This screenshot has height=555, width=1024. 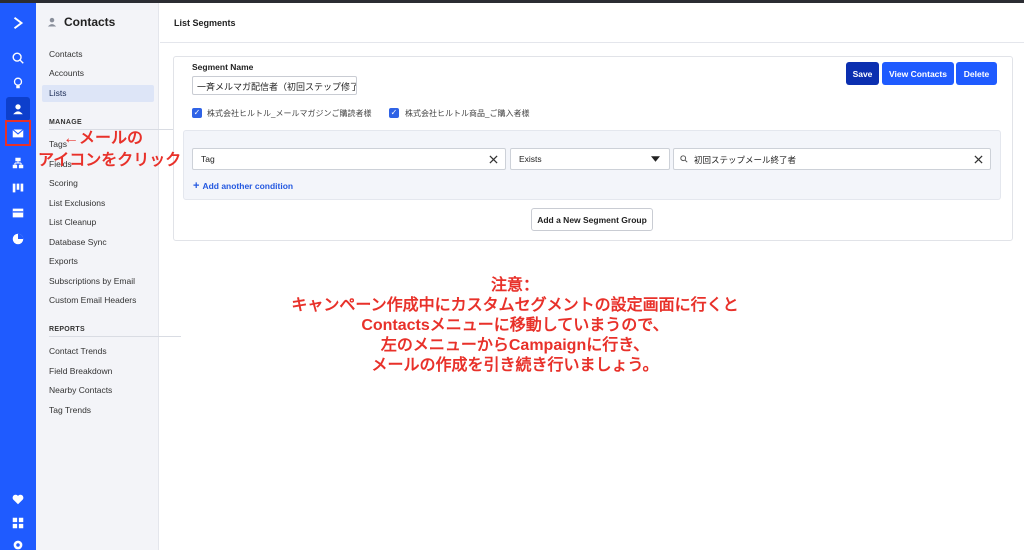 What do you see at coordinates (978, 159) in the screenshot?
I see `clear-value-icon` at bounding box center [978, 159].